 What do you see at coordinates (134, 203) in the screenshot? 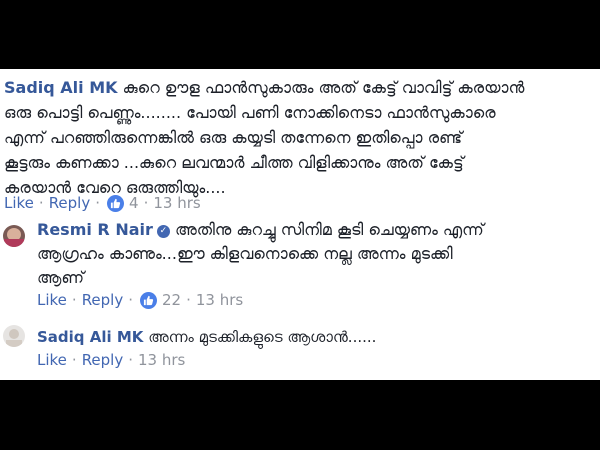
I see `reaction-count: 4` at bounding box center [134, 203].